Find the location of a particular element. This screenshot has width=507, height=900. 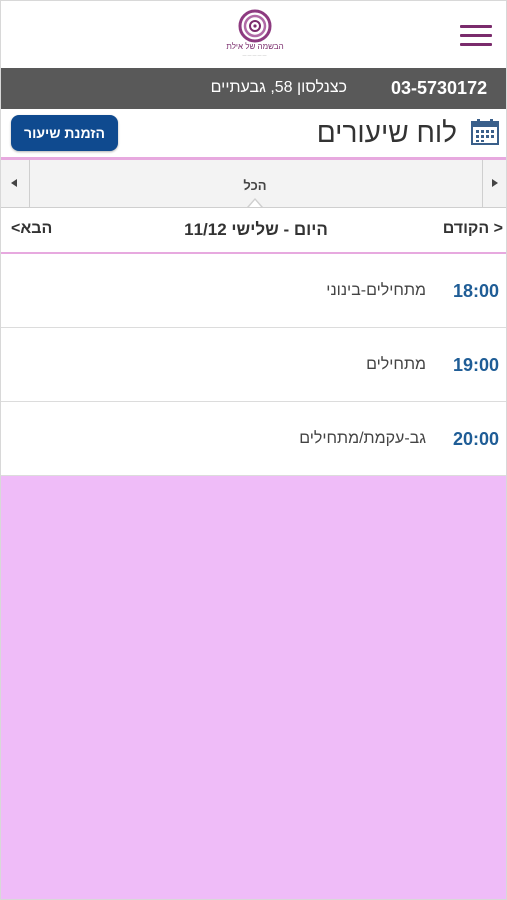

logo-subtext-decoration: ————— is located at coordinates (255, 54).